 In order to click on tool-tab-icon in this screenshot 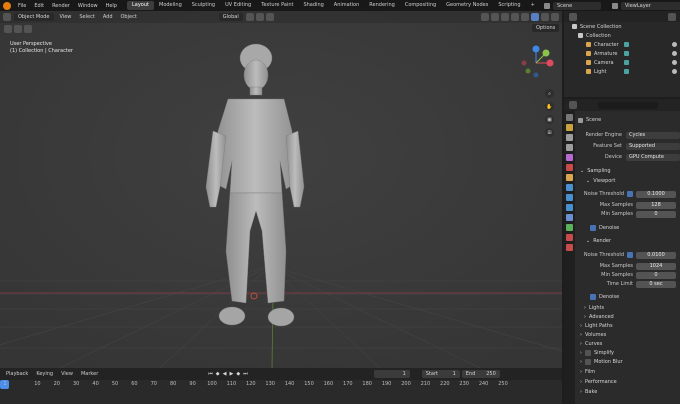, I will do `click(569, 117)`.